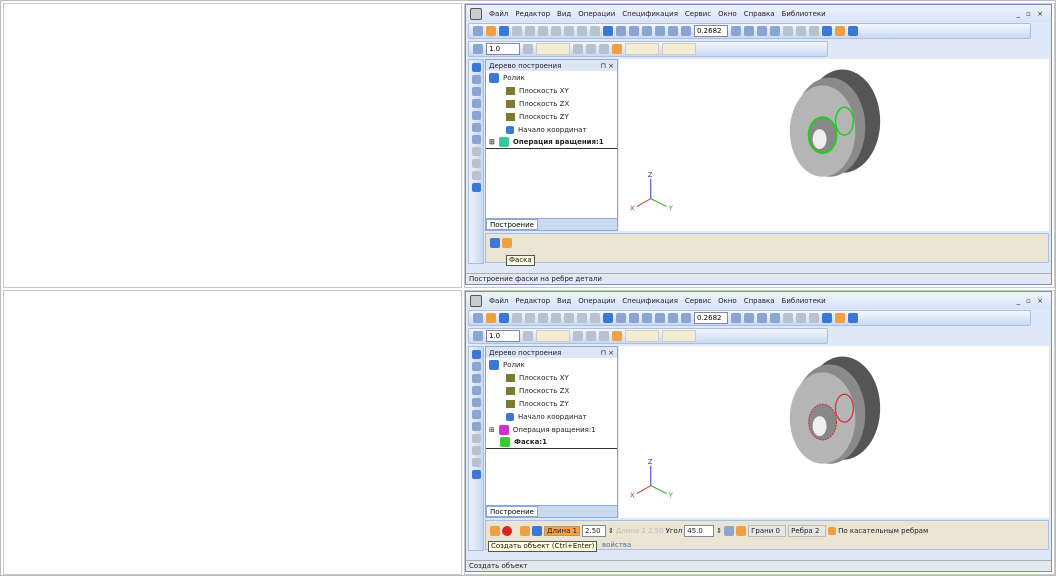 The height and width of the screenshot is (576, 1056). I want to click on surface-icon, so click(476, 438).